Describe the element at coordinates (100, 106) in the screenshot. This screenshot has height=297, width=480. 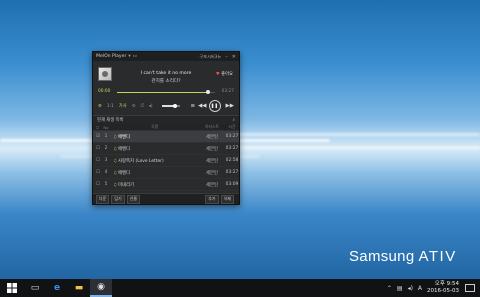
I see `settings-icon: ⚙` at that location.